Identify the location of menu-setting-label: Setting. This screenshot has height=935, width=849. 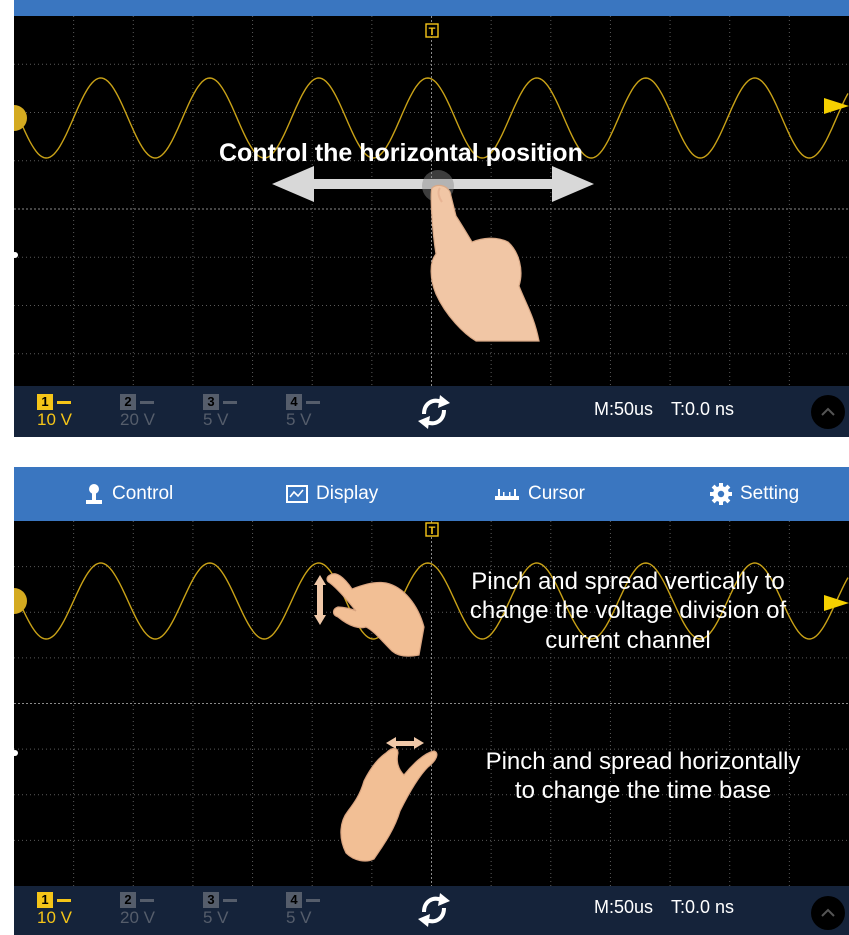
(770, 493).